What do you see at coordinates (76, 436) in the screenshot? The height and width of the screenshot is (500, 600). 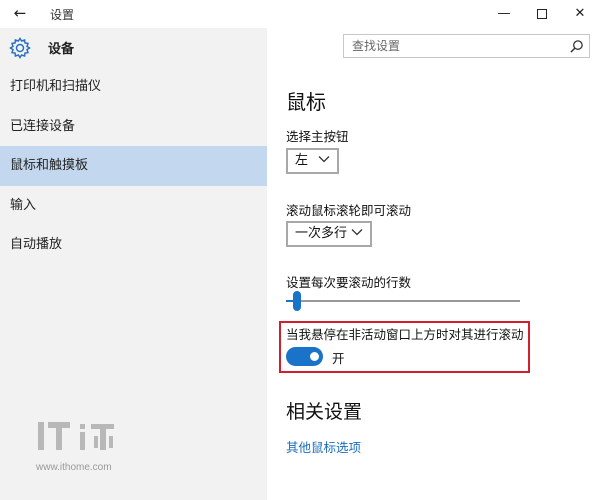 I see `ithome-logo-icon` at bounding box center [76, 436].